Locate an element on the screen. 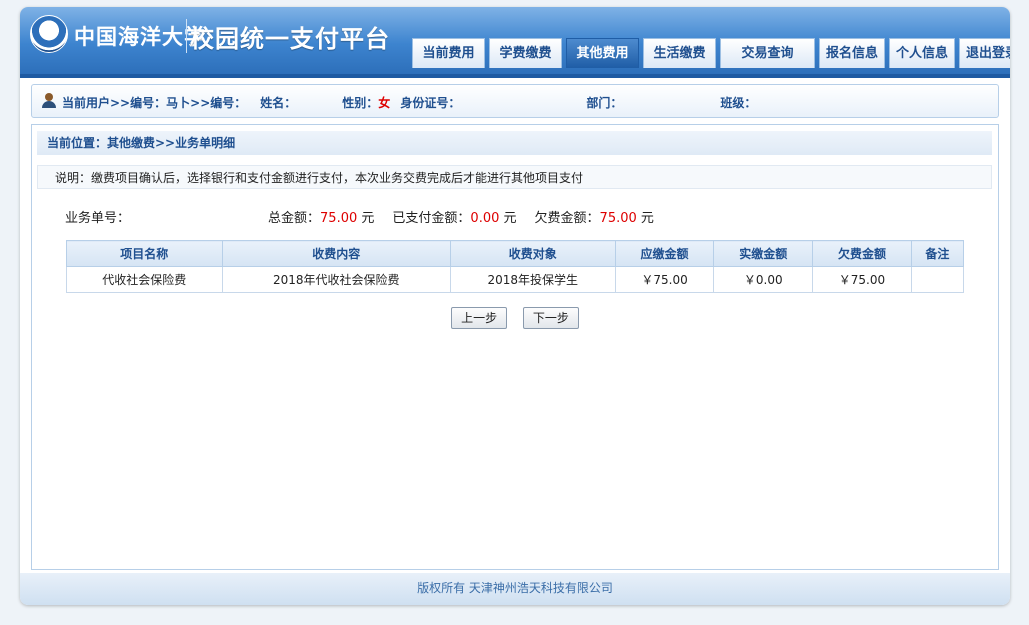 This screenshot has height=625, width=1029. cell-amount-owed: ￥75.00 is located at coordinates (862, 279).